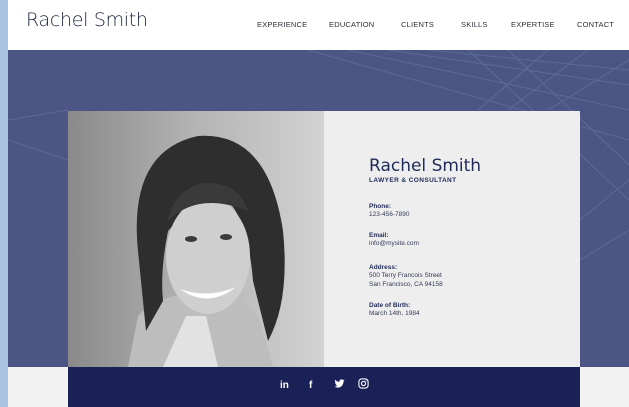  I want to click on nav-education: EDUCATION, so click(351, 24).